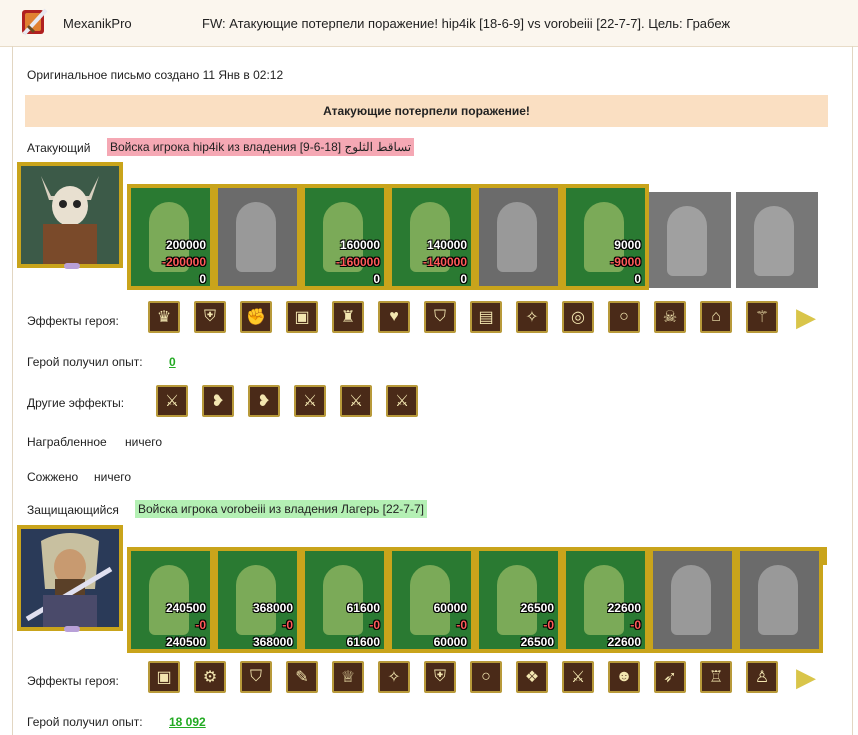  What do you see at coordinates (363, 642) in the screenshot?
I see `unit-remaining: 61600` at bounding box center [363, 642].